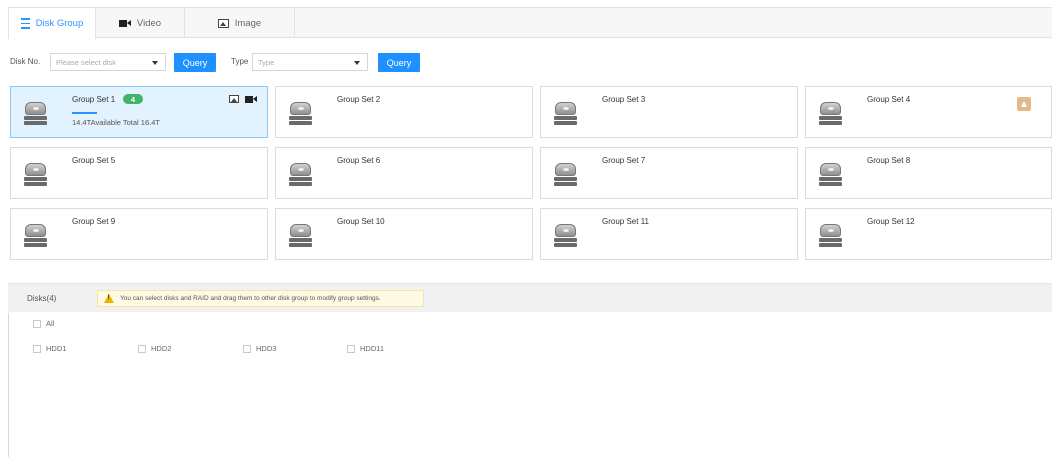 Image resolution: width=1052 pixels, height=457 pixels. What do you see at coordinates (359, 160) in the screenshot?
I see `group-name: Group Set 6` at bounding box center [359, 160].